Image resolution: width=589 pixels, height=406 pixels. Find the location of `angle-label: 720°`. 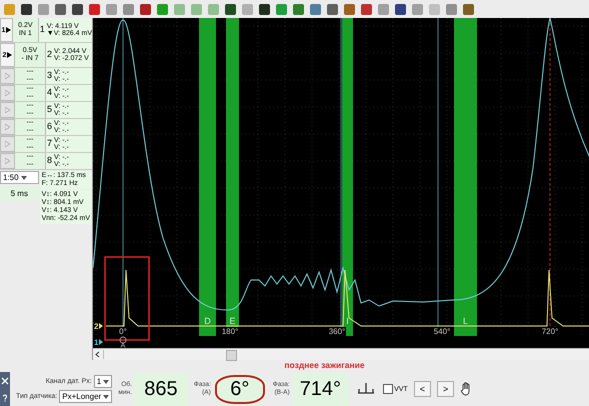

angle-label: 720° is located at coordinates (550, 331).